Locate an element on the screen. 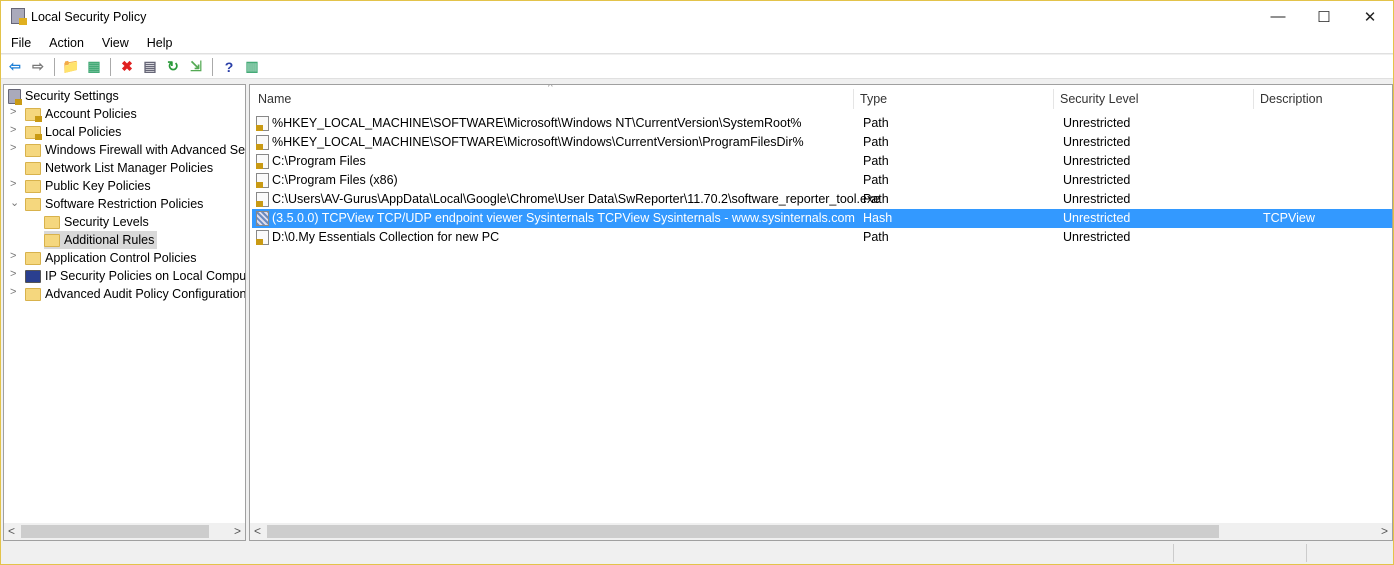 The width and height of the screenshot is (1394, 565). tree-item: Software Restriction Policies is located at coordinates (114, 204).